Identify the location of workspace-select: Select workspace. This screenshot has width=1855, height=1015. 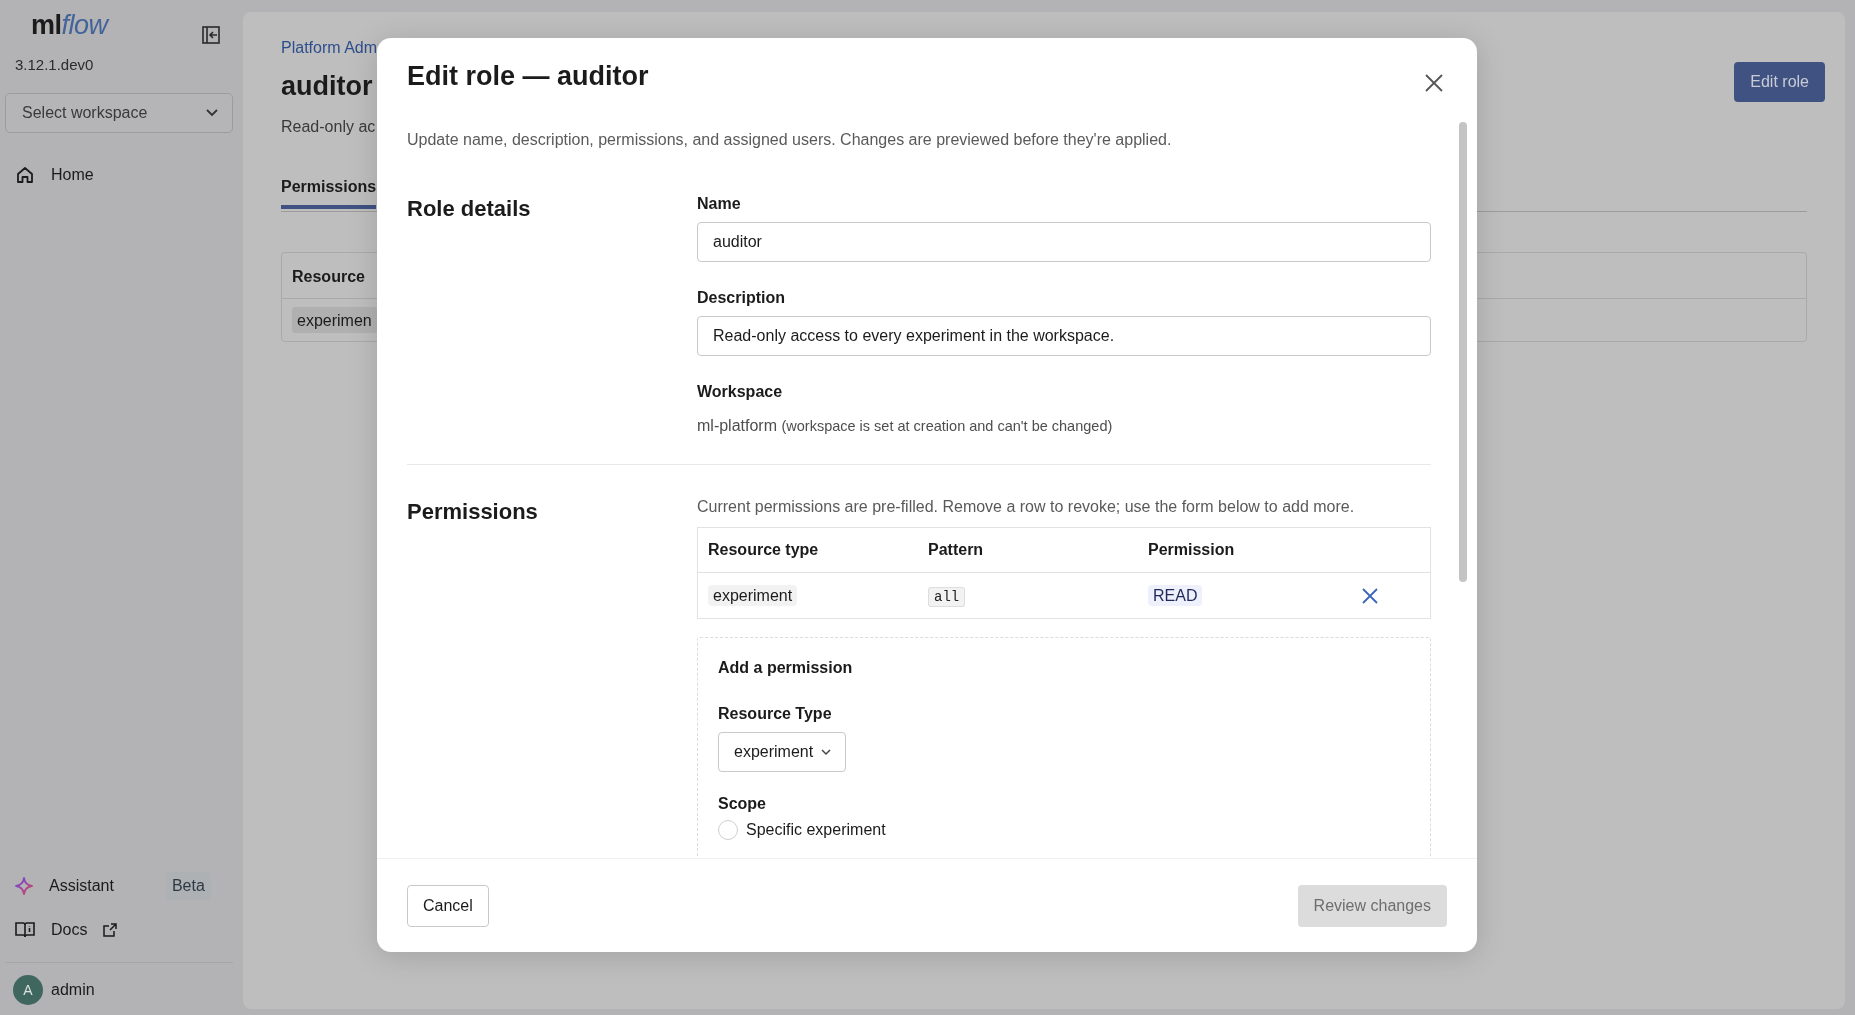
(119, 112).